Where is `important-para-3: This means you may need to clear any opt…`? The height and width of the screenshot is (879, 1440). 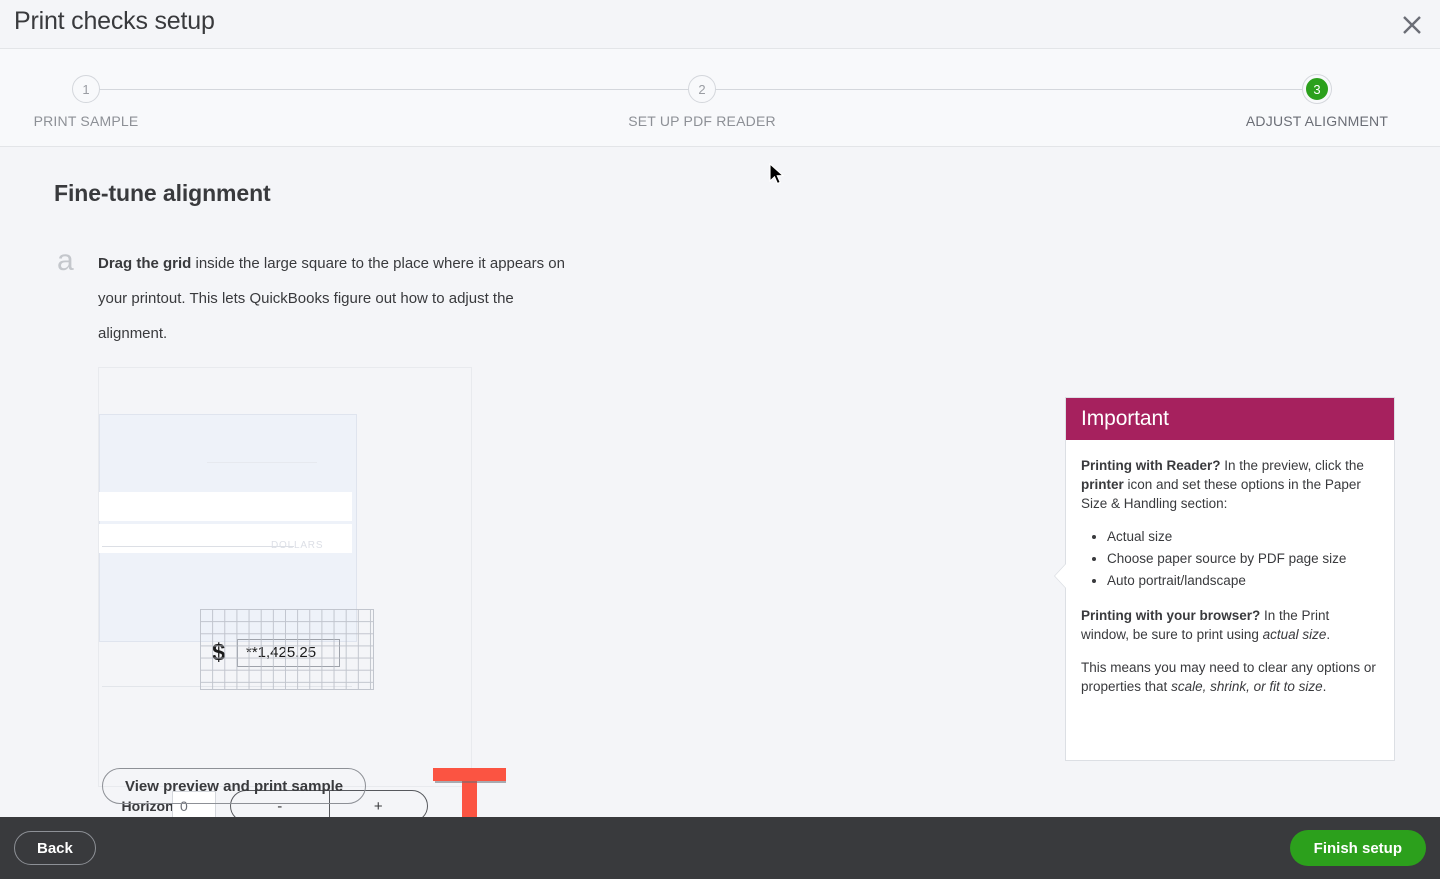
important-para-3: This means you may need to clear any opt… is located at coordinates (1230, 677).